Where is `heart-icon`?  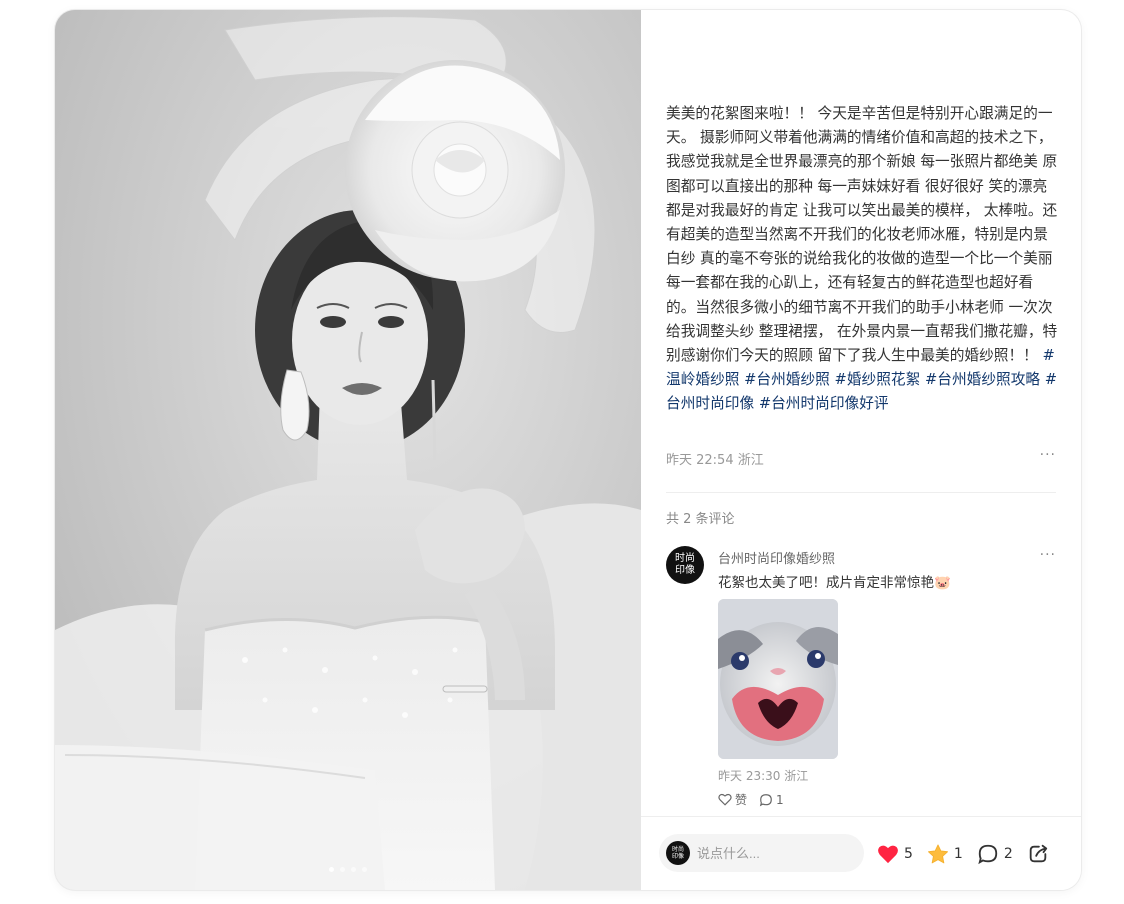 heart-icon is located at coordinates (888, 854).